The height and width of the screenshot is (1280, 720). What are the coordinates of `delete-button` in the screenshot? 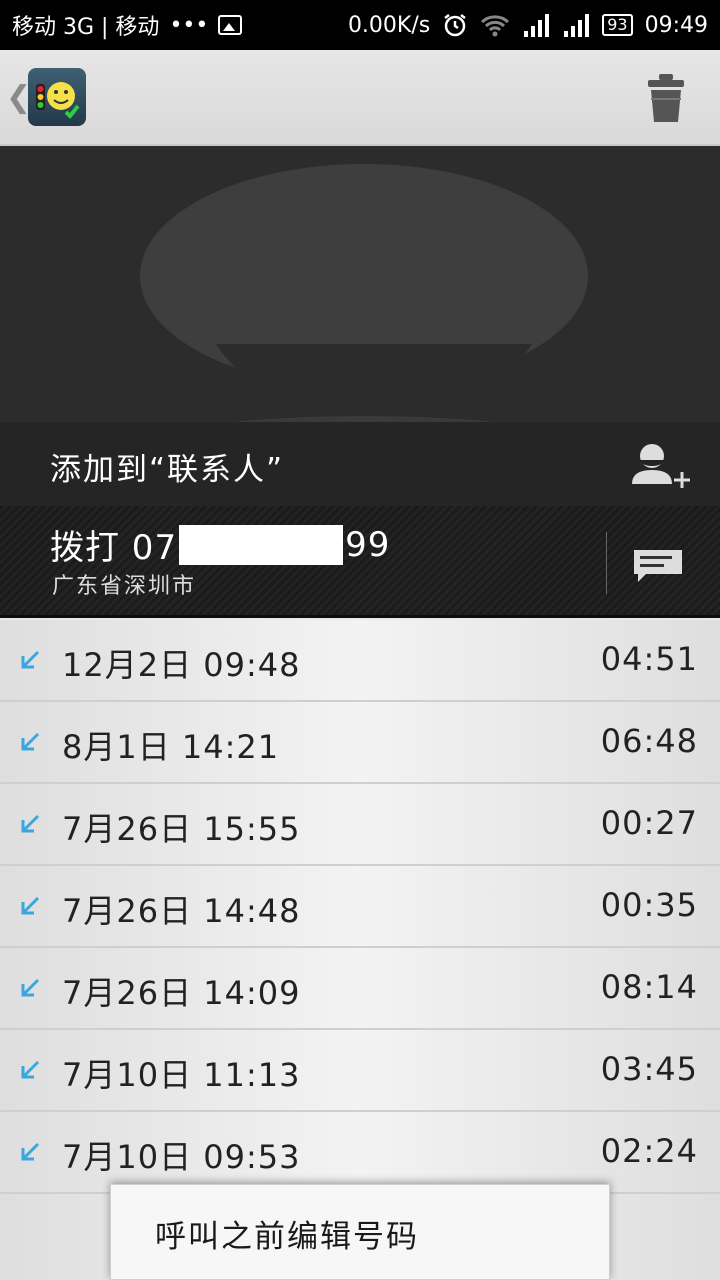 It's located at (666, 98).